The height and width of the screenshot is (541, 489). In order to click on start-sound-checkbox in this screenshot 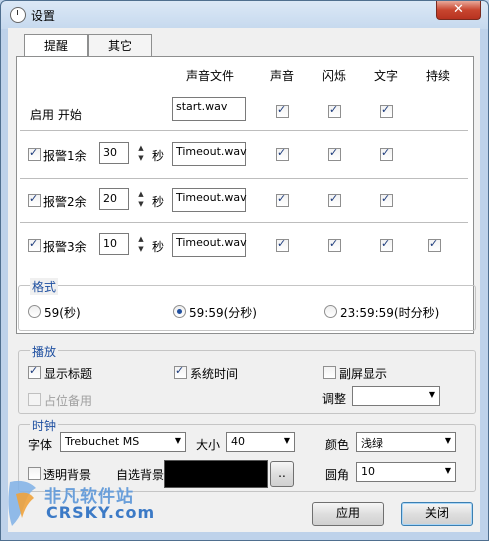, I will do `click(282, 110)`.